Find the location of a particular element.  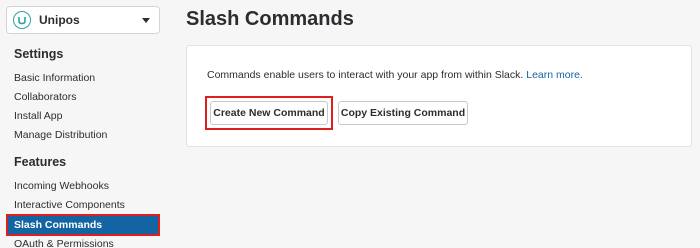

sidebar-item-interactive-components: Interactive Components is located at coordinates (69, 205).